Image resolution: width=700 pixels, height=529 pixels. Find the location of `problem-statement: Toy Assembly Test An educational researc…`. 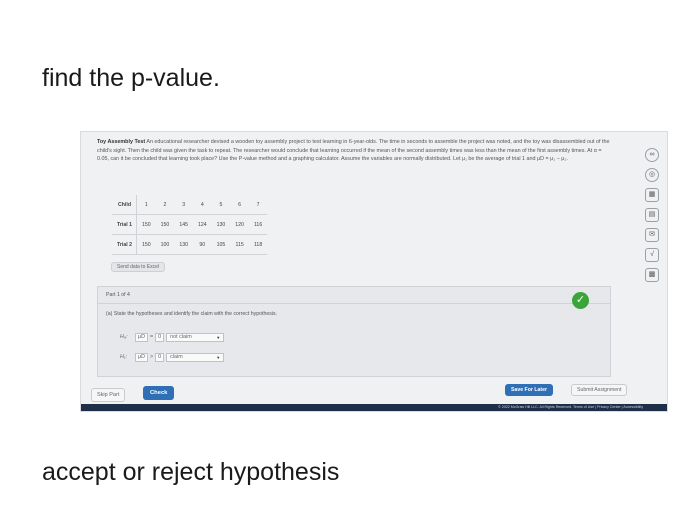

problem-statement: Toy Assembly Test An educational researc… is located at coordinates (354, 151).